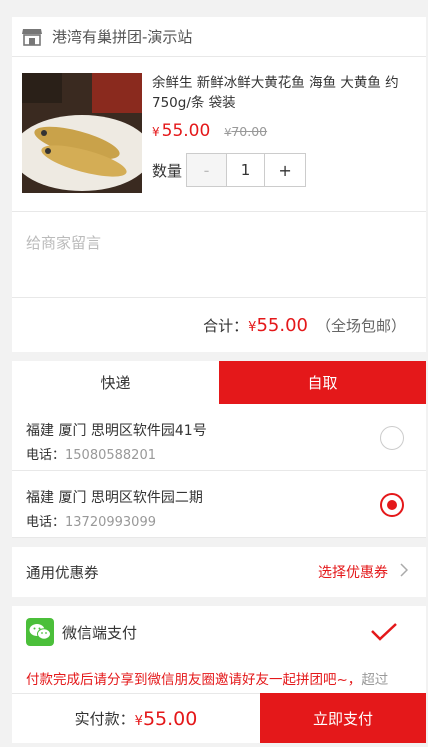 The height and width of the screenshot is (747, 428). What do you see at coordinates (282, 325) in the screenshot?
I see `total-value: 55.00` at bounding box center [282, 325].